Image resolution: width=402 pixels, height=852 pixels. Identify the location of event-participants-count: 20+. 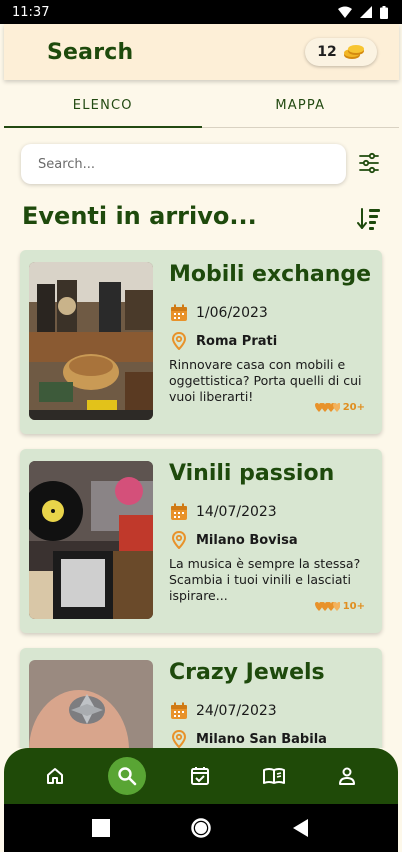
(353, 407).